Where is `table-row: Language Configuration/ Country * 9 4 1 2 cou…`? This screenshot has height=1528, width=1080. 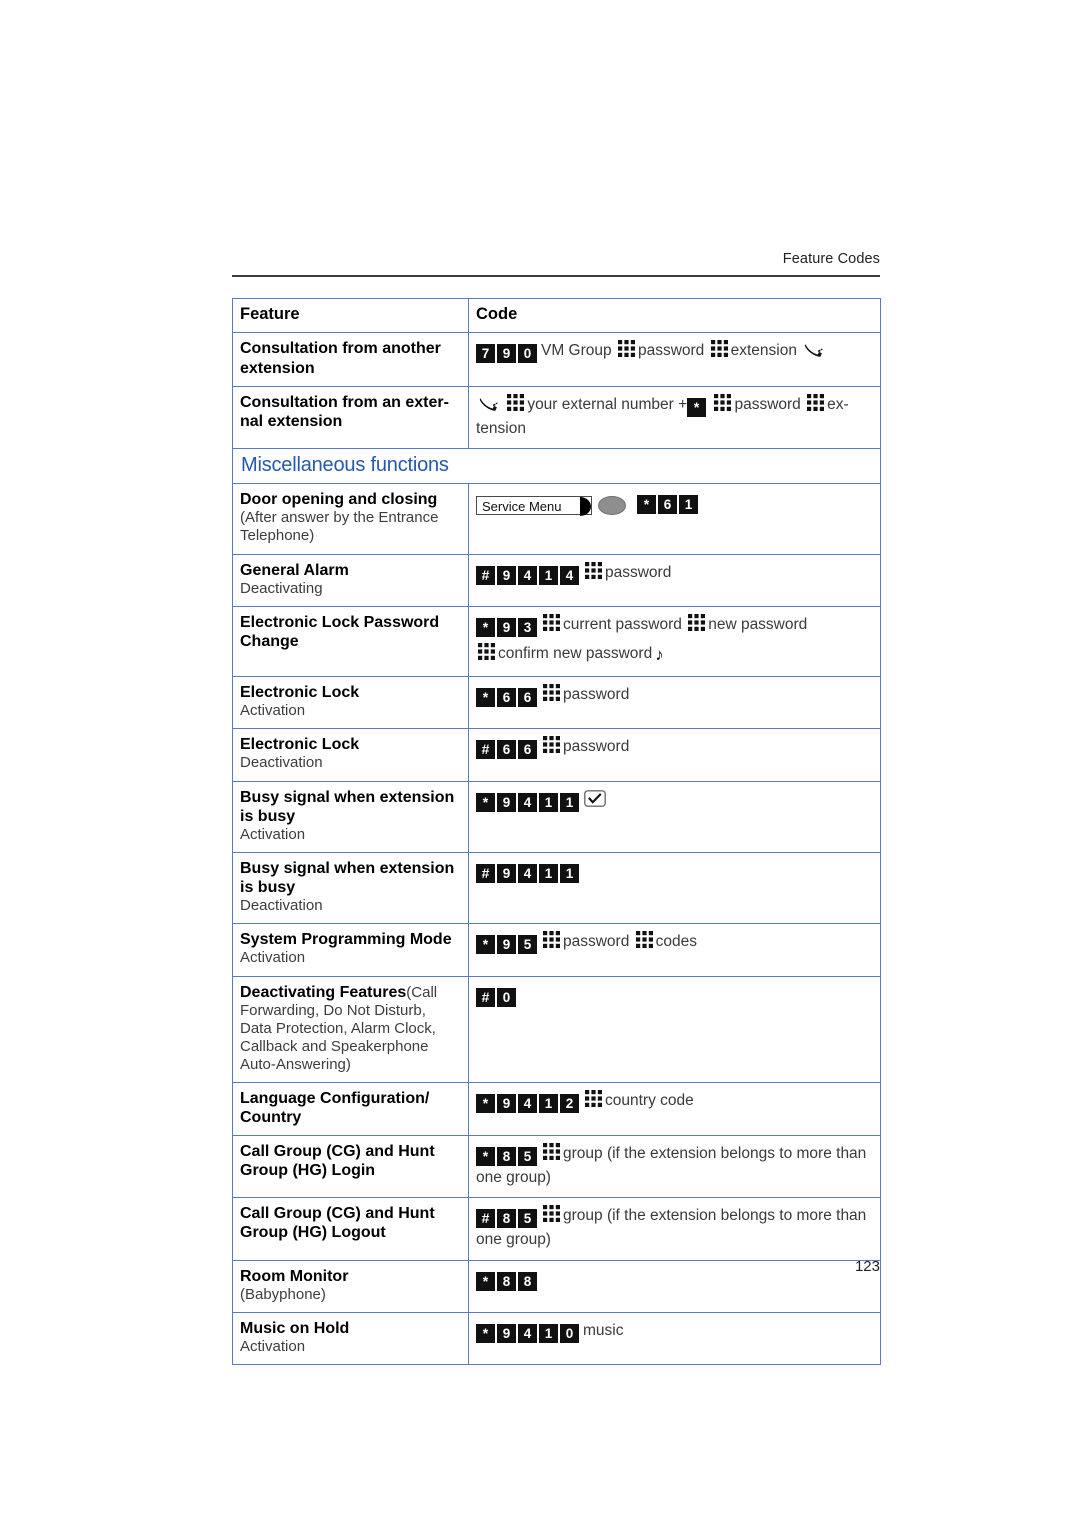 table-row: Language Configuration/ Country * 9 4 1 2 cou… is located at coordinates (556, 1108).